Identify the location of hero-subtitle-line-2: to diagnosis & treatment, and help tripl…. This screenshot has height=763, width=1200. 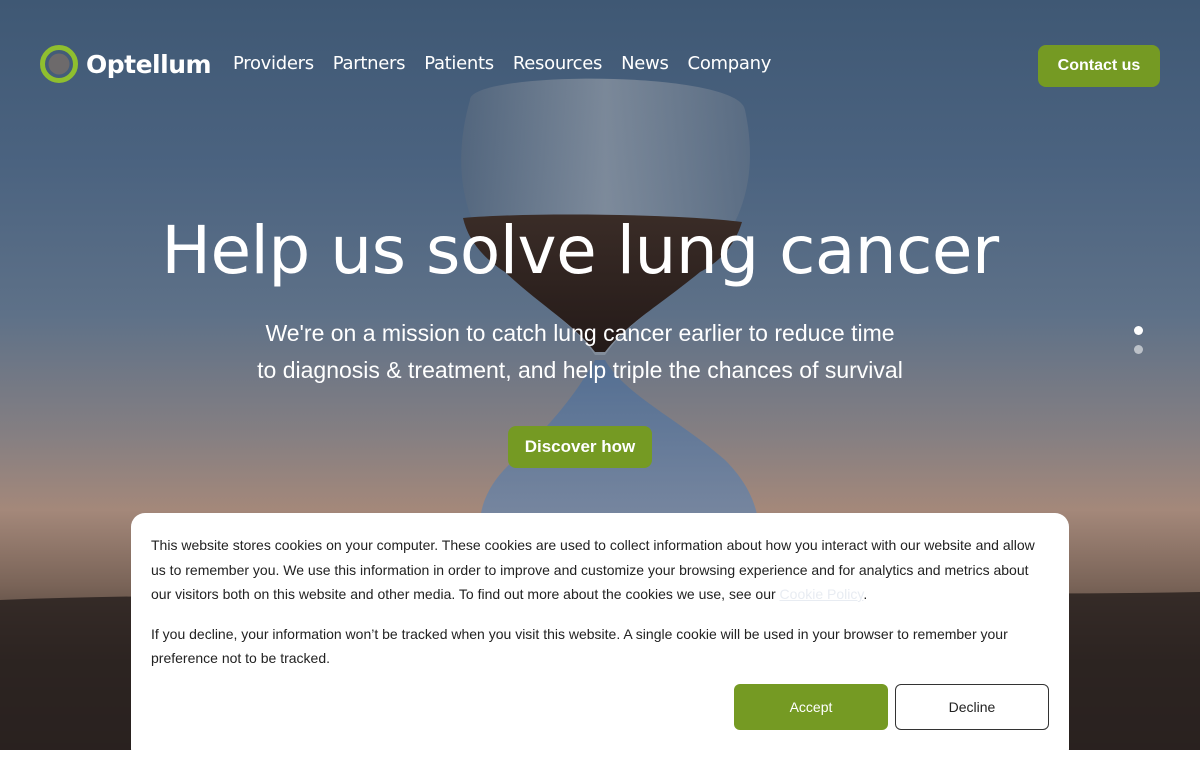
(580, 370).